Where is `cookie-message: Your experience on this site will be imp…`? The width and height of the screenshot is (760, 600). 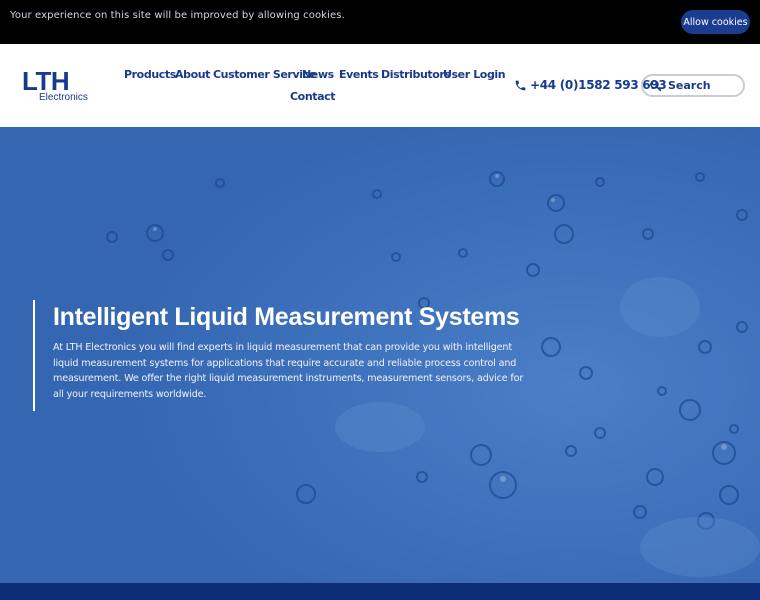 cookie-message: Your experience on this site will be imp… is located at coordinates (177, 15).